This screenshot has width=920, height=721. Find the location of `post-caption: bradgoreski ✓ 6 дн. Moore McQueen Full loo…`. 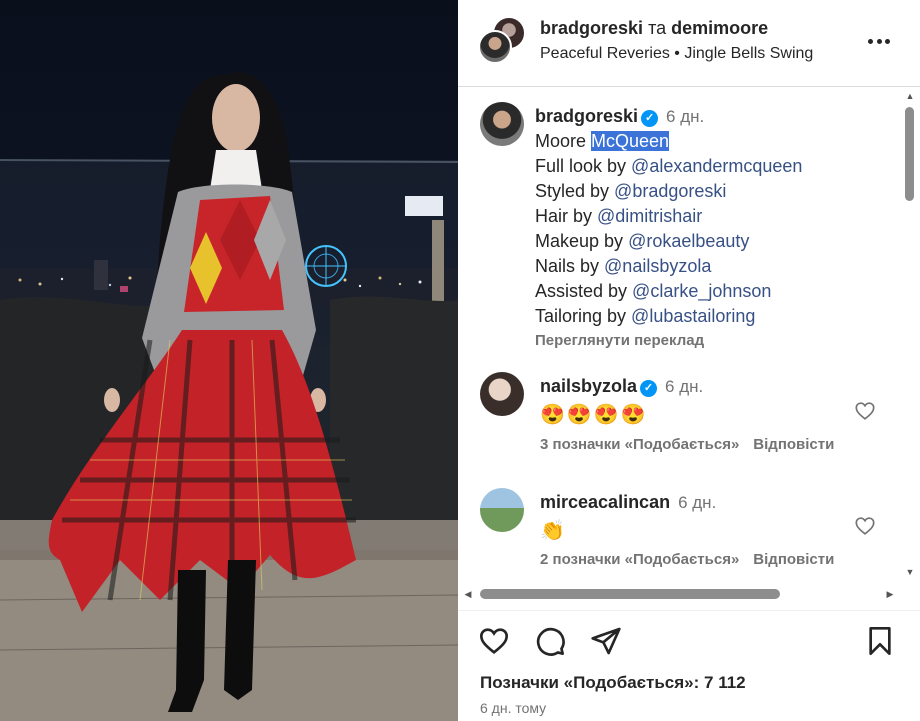

post-caption: bradgoreski ✓ 6 дн. Moore McQueen Full loo… is located at coordinates (715, 227).